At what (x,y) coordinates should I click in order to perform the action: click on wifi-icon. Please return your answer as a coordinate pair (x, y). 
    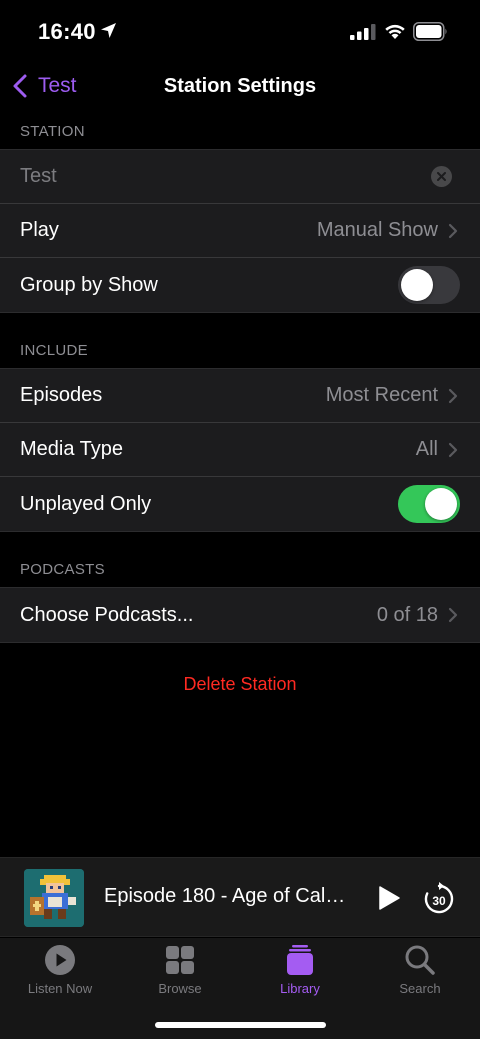
    Looking at the image, I should click on (395, 31).